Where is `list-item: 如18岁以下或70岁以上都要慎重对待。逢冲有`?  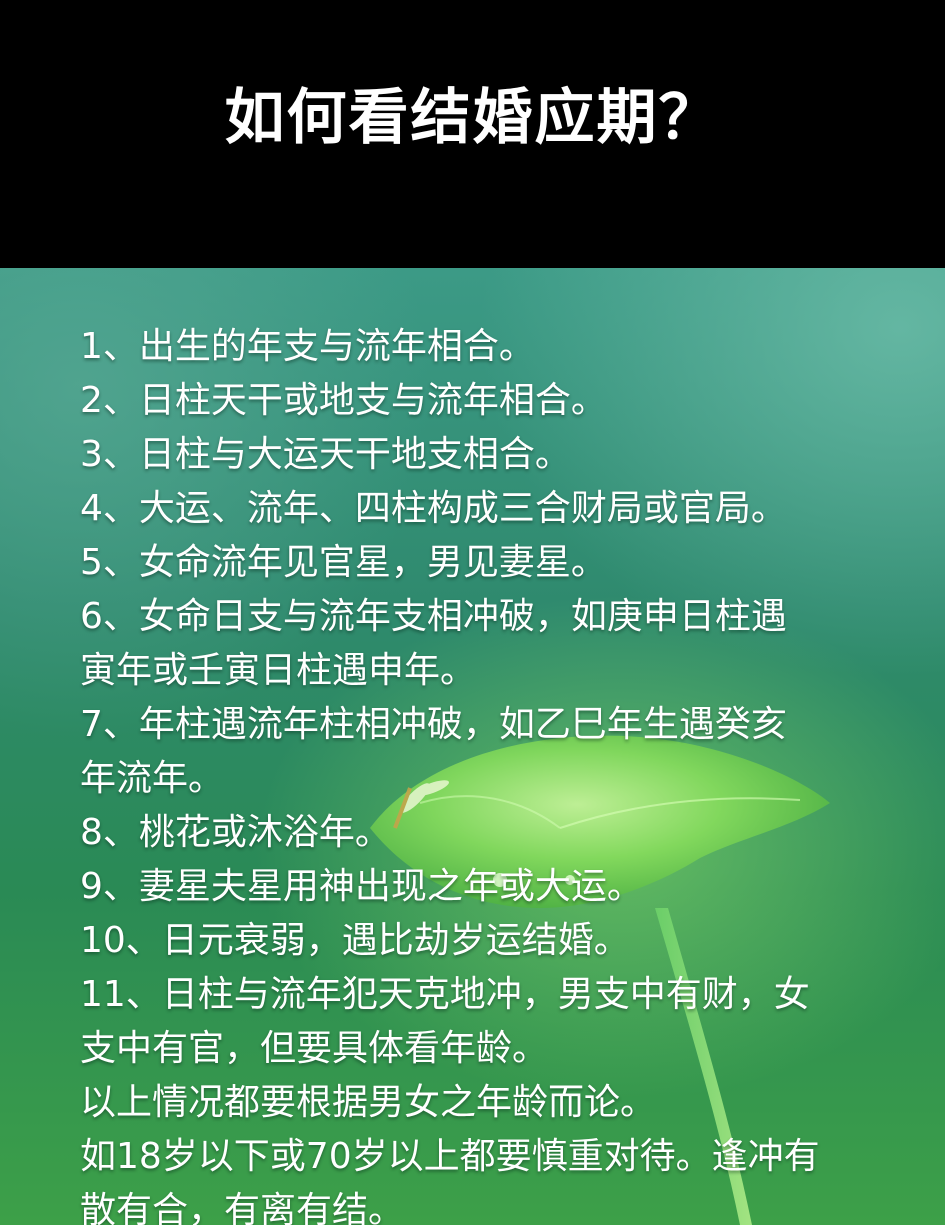
list-item: 如18岁以下或70岁以上都要慎重对待。逢冲有 is located at coordinates (450, 1156).